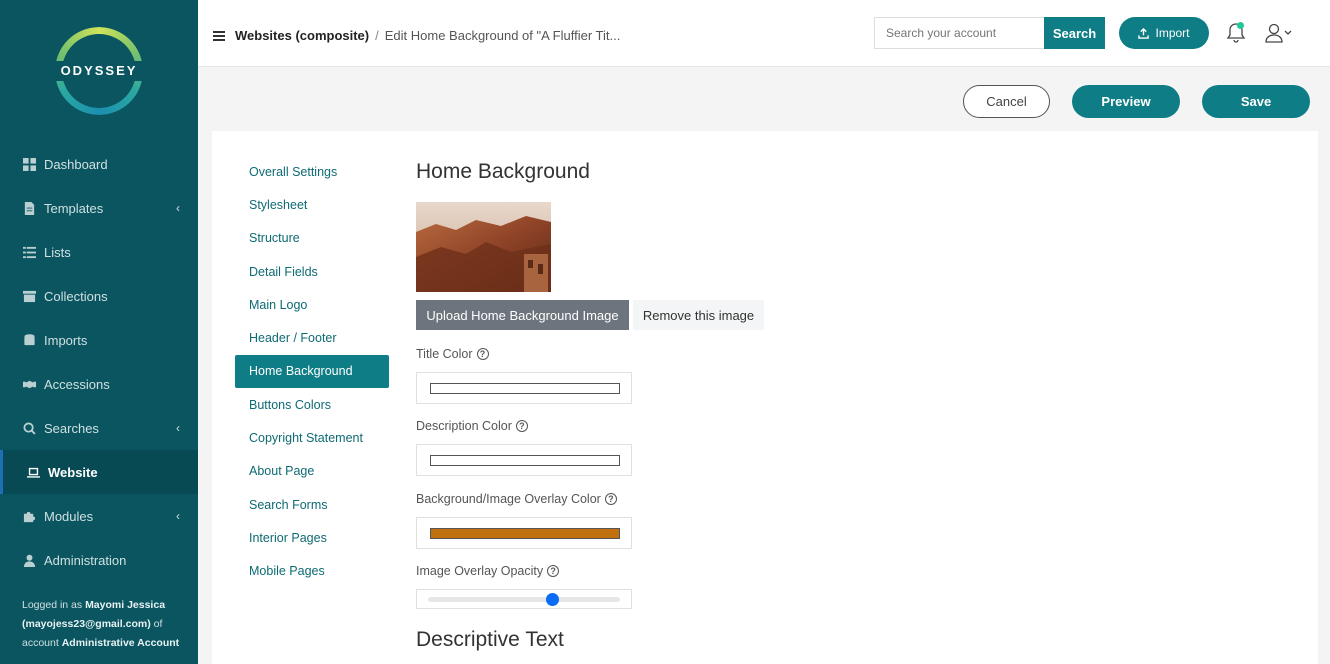 This screenshot has height=664, width=1330. What do you see at coordinates (503, 171) in the screenshot?
I see `page-title: Home Background` at bounding box center [503, 171].